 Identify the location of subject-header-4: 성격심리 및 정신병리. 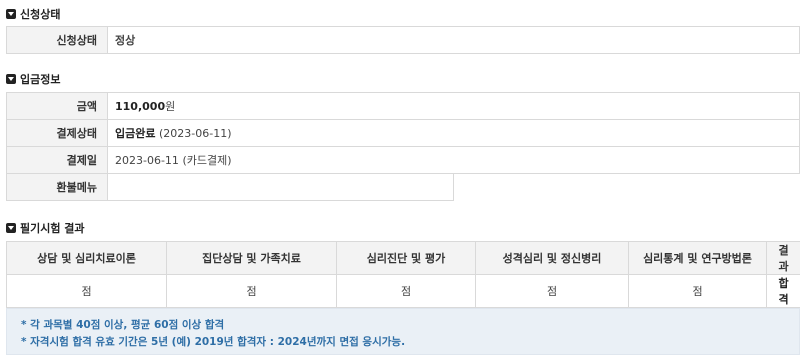
(552, 258).